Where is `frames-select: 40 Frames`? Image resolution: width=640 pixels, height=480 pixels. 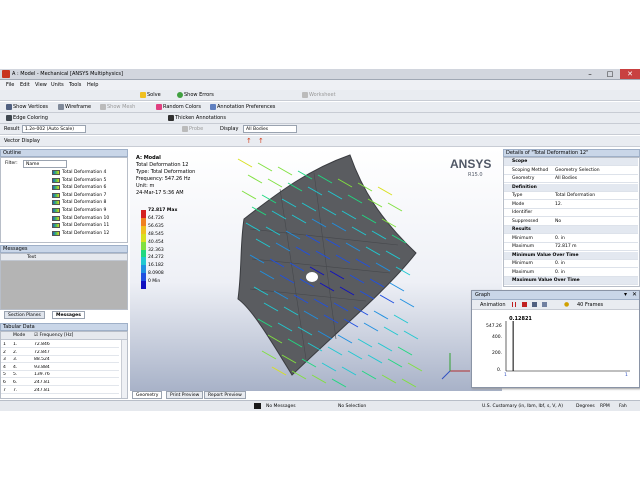
frames-select: 40 Frames is located at coordinates (590, 305).